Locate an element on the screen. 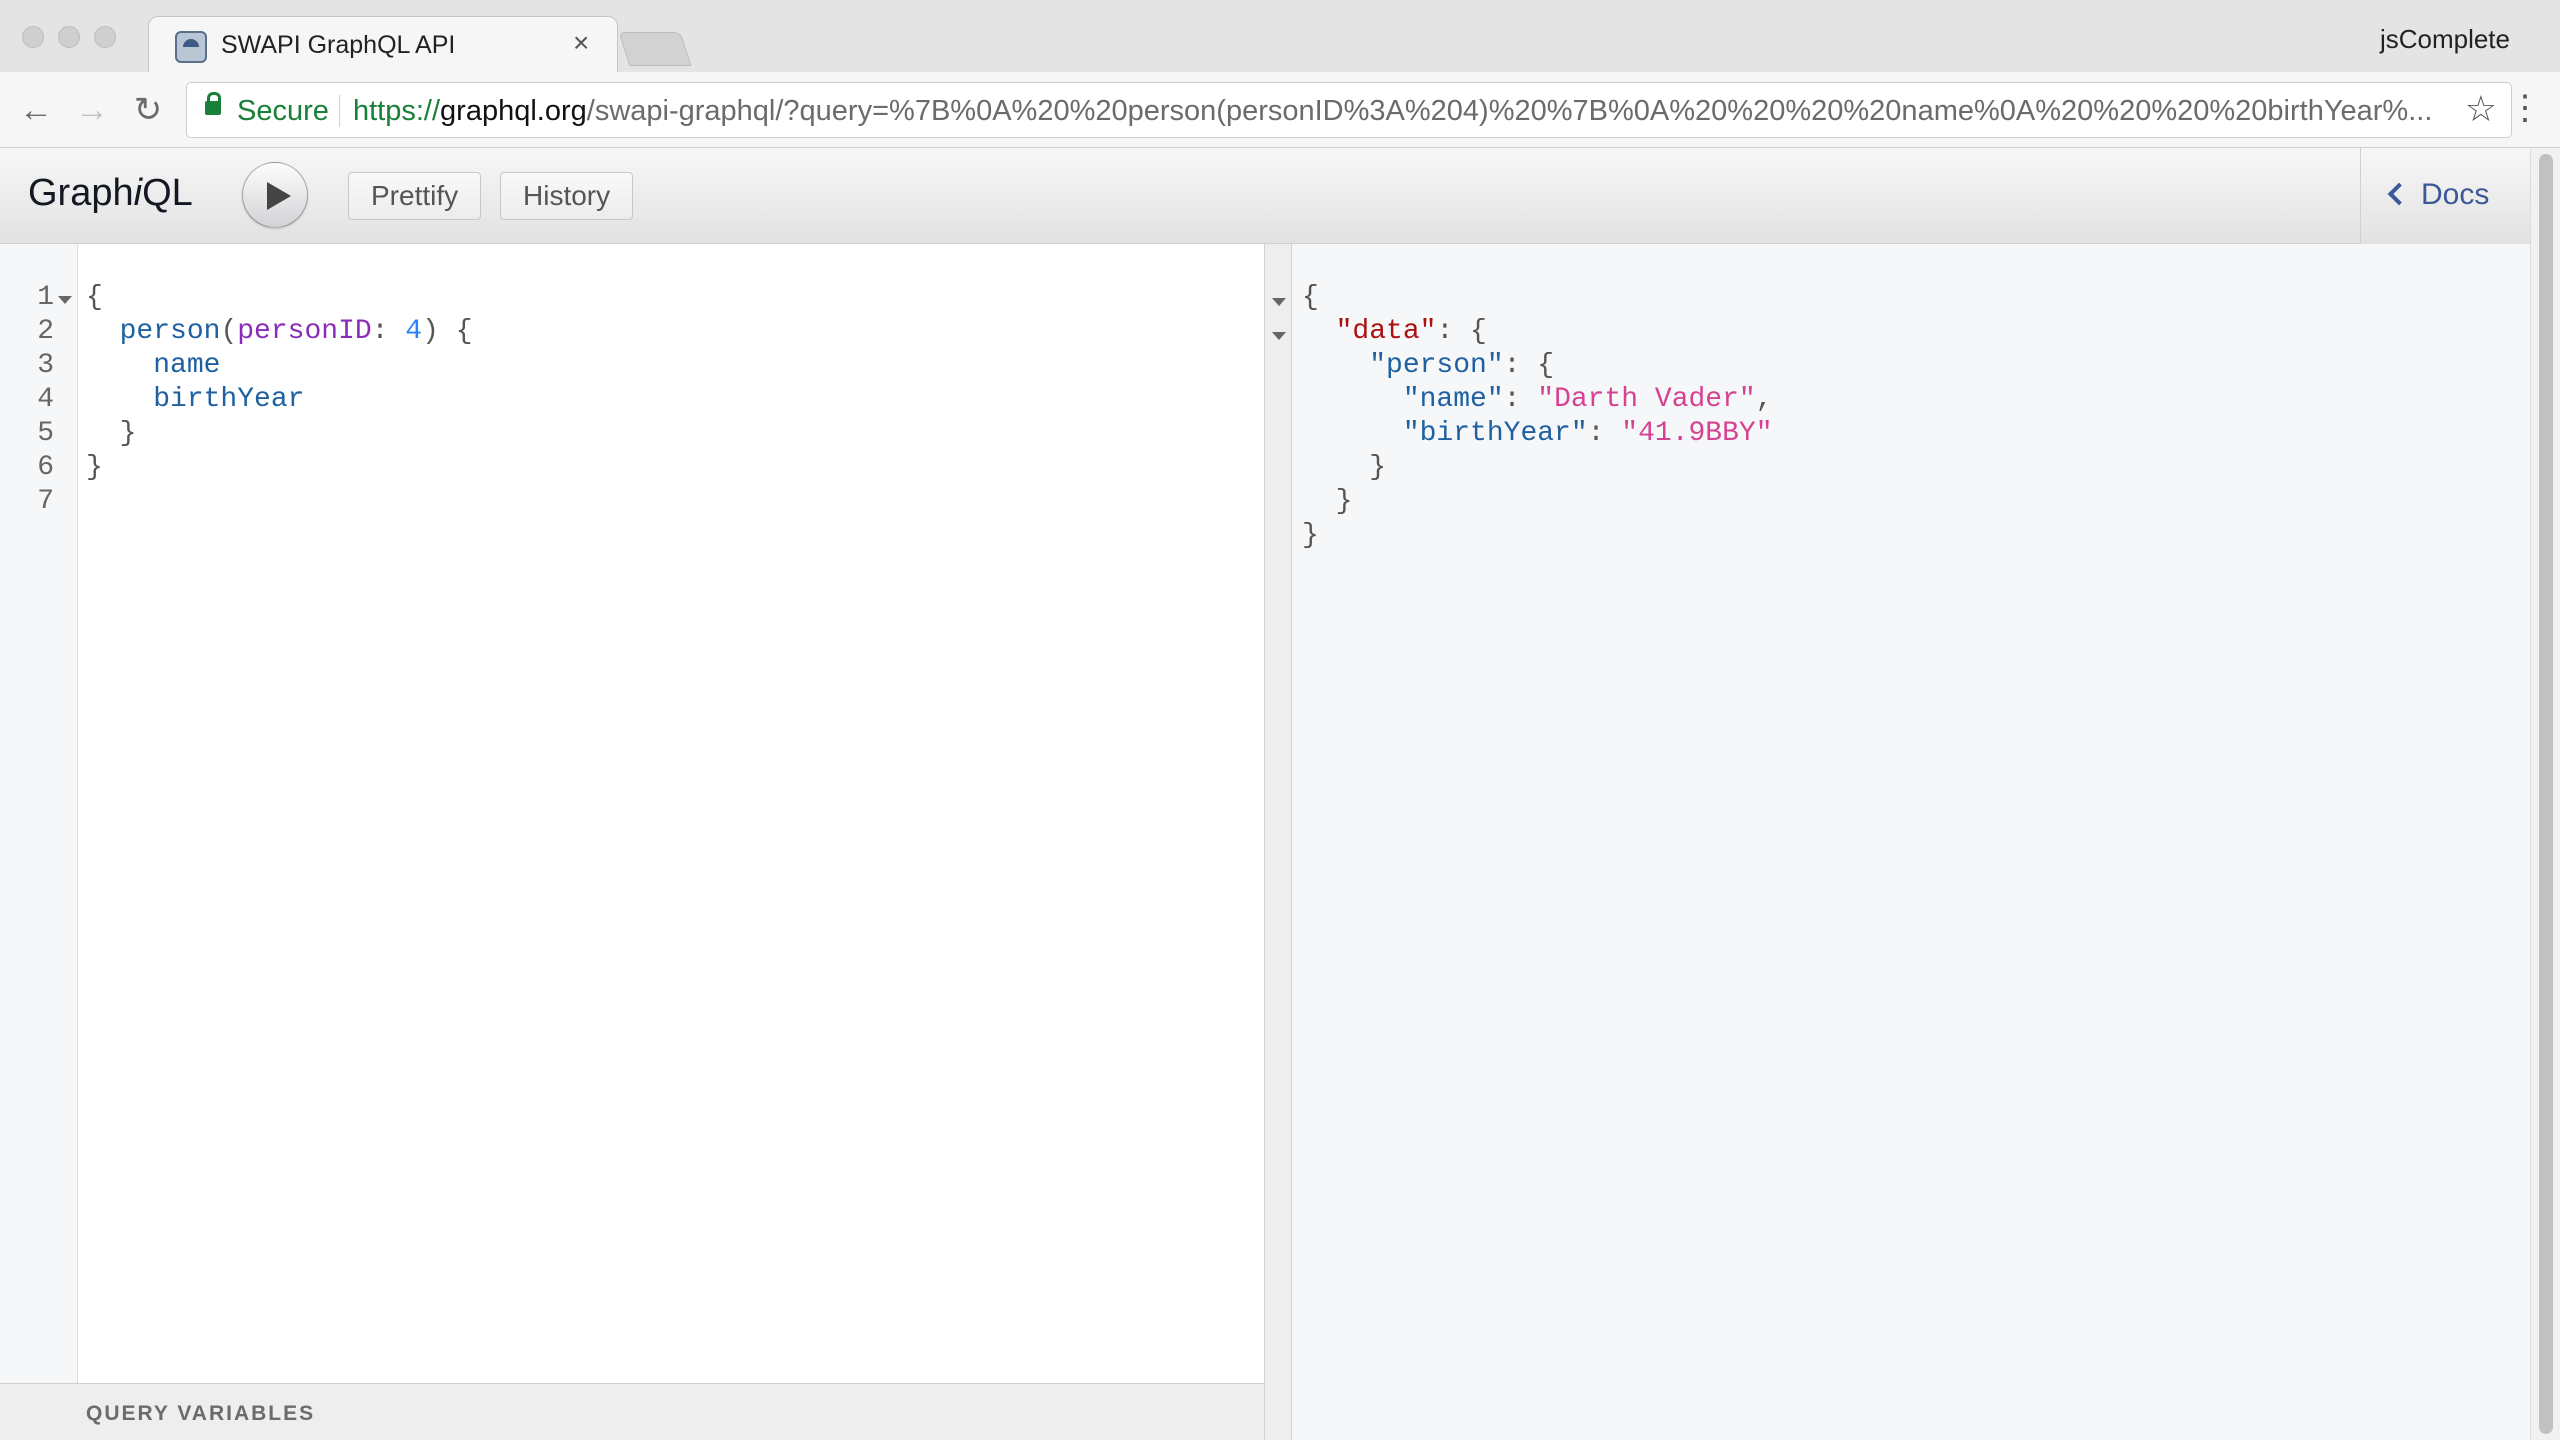  scrollbar-thumb is located at coordinates (2546, 794).